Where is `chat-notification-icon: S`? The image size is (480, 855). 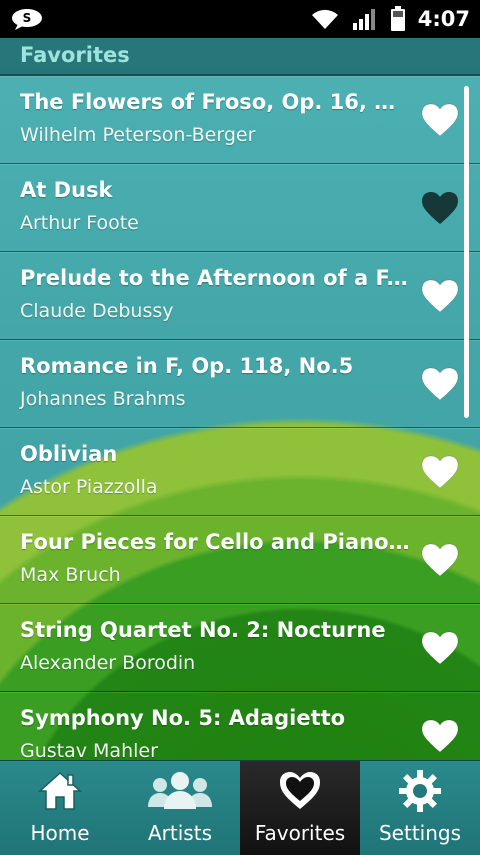
chat-notification-icon: S is located at coordinates (27, 19).